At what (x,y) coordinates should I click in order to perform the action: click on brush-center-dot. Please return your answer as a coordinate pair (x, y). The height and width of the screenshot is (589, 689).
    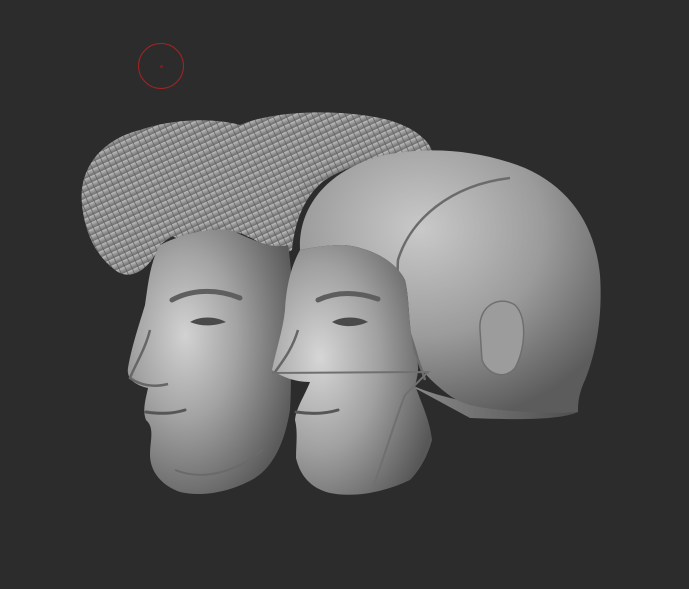
    Looking at the image, I should click on (161, 66).